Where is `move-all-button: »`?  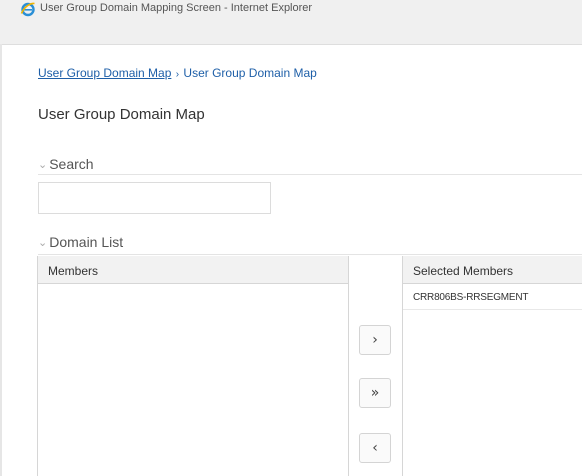
move-all-button: » is located at coordinates (375, 393).